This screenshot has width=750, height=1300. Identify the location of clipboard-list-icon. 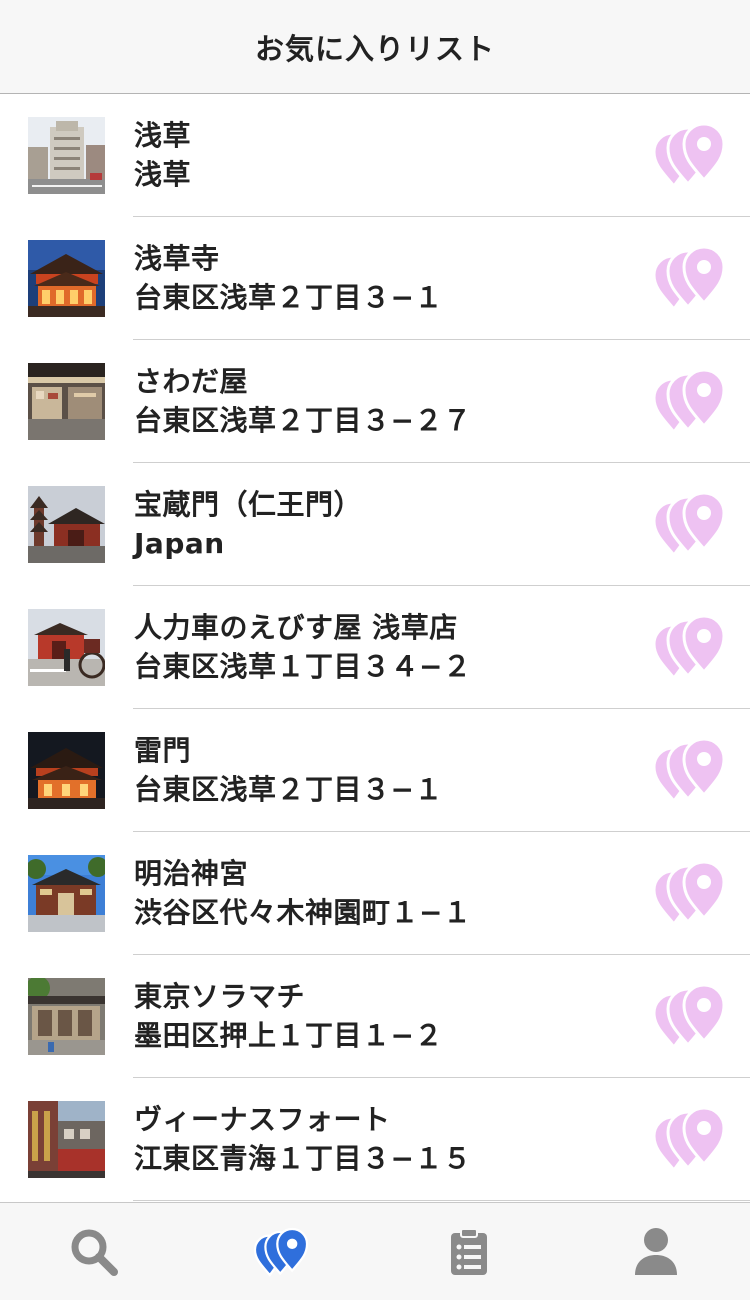
(468, 1251).